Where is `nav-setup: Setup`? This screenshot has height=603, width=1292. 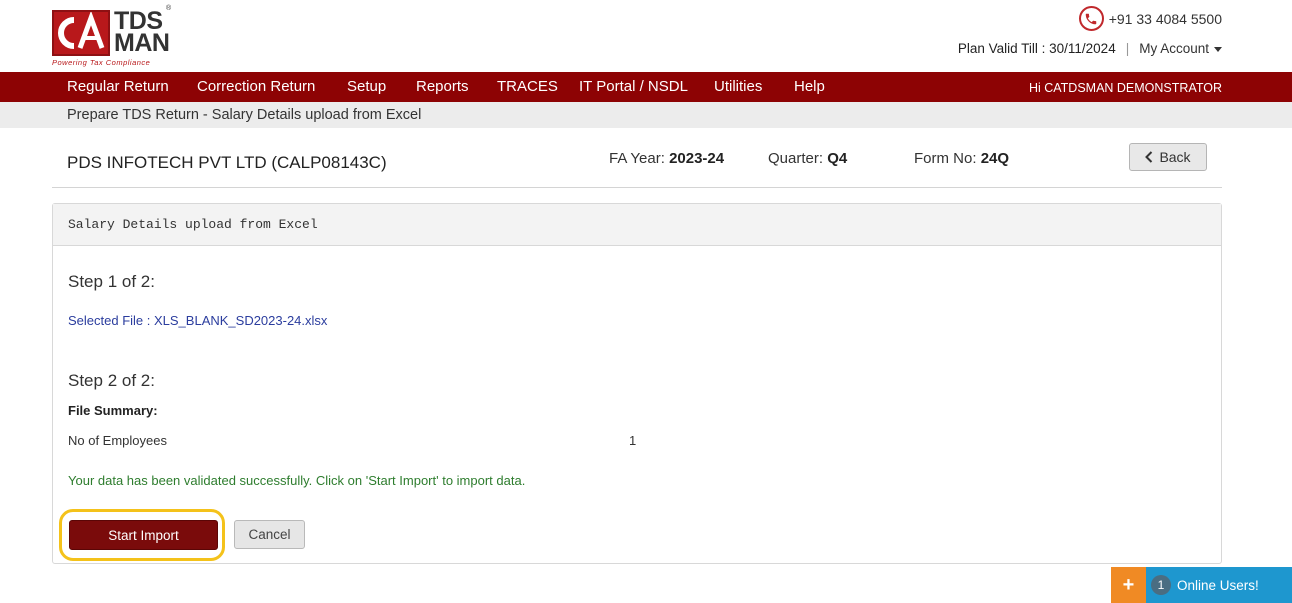
nav-setup: Setup is located at coordinates (366, 86).